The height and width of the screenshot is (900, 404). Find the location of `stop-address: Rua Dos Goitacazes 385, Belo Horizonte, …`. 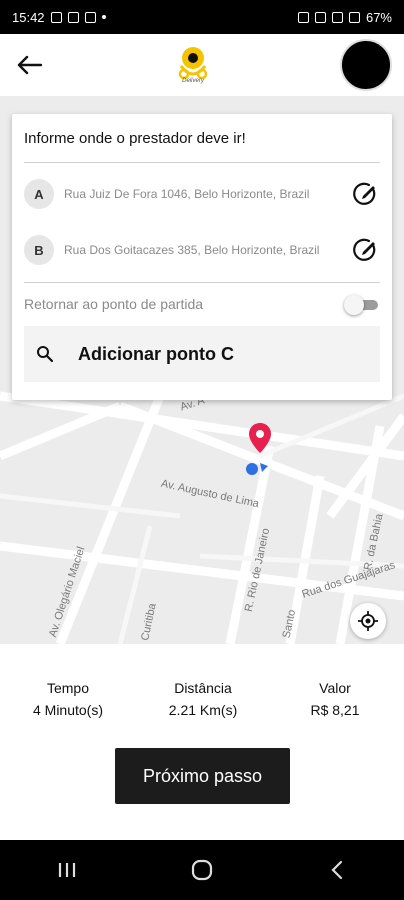

stop-address: Rua Dos Goitacazes 385, Belo Horizonte, … is located at coordinates (192, 250).